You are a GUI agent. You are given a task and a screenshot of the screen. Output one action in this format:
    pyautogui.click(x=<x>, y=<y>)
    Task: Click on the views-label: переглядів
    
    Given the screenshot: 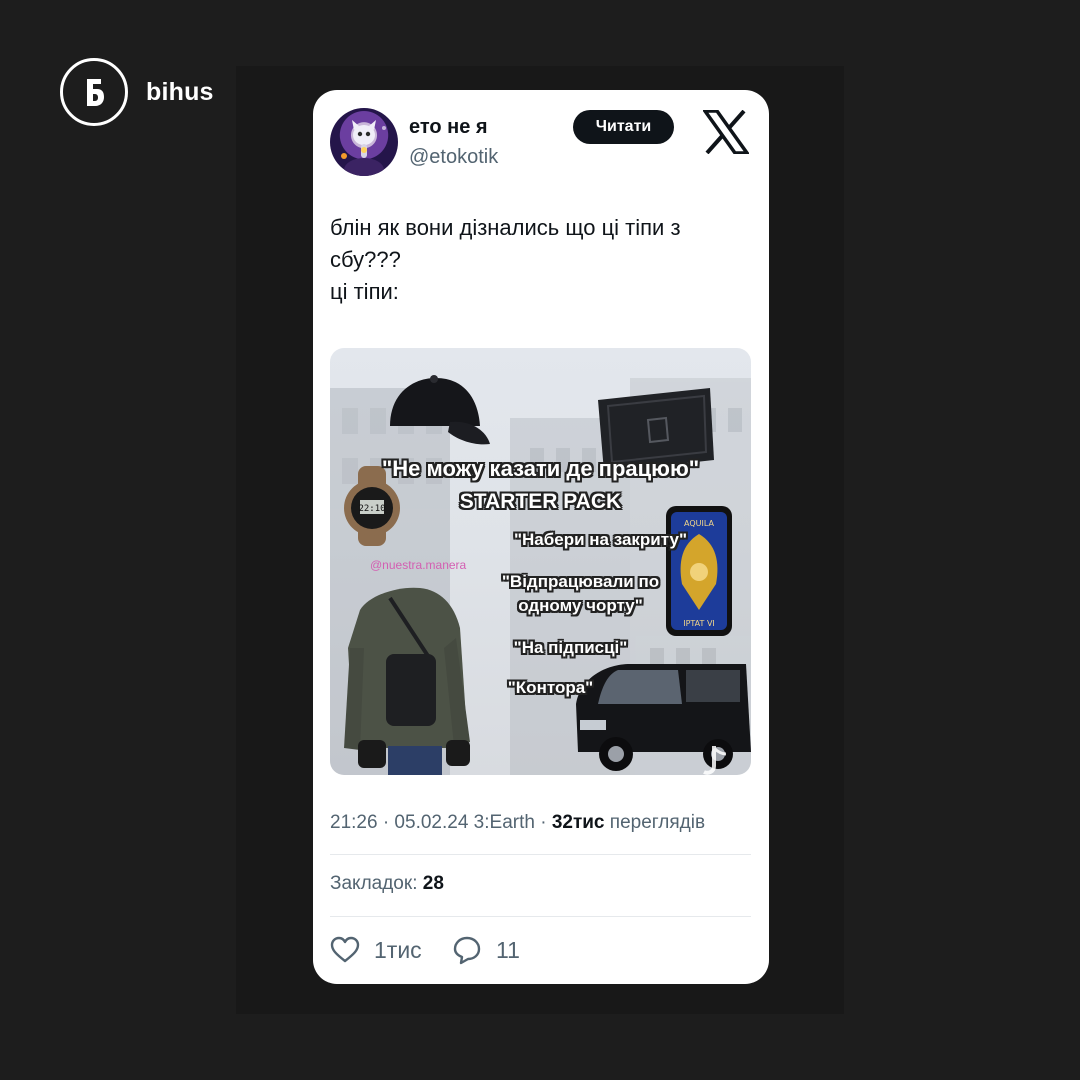 What is the action you would take?
    pyautogui.click(x=655, y=822)
    